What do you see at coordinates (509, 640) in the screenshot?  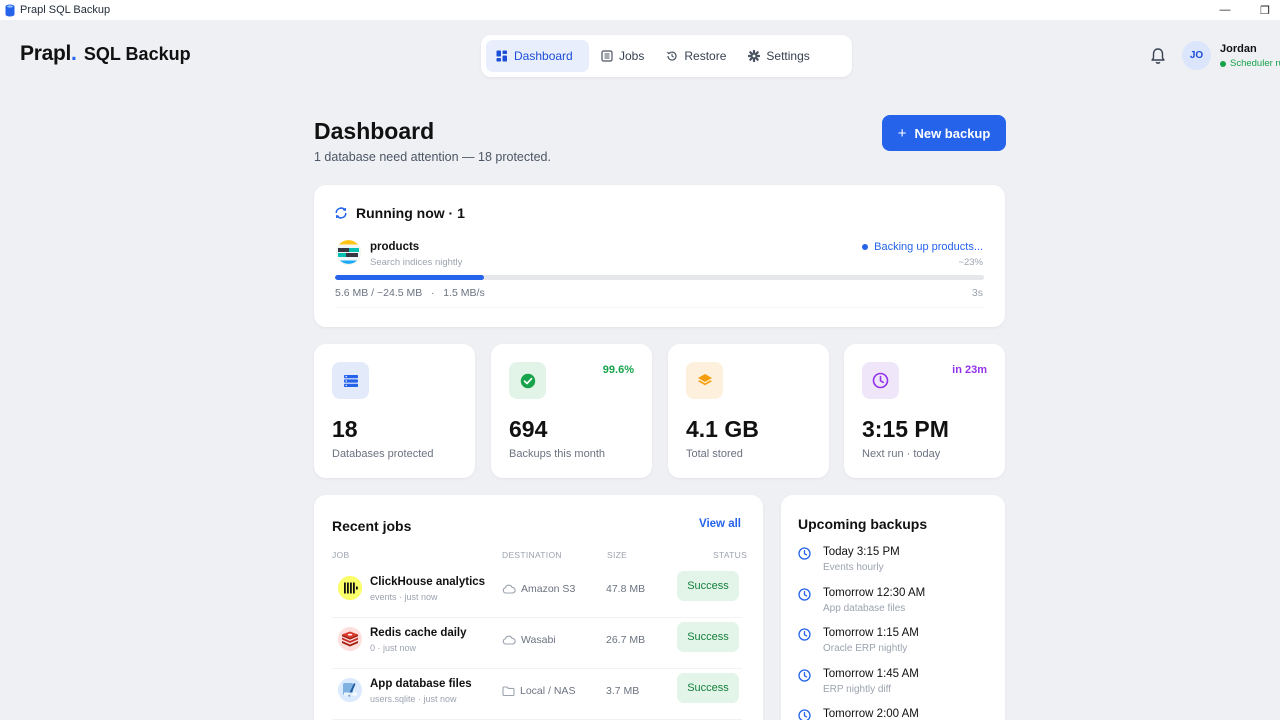 I see `cloud-icon` at bounding box center [509, 640].